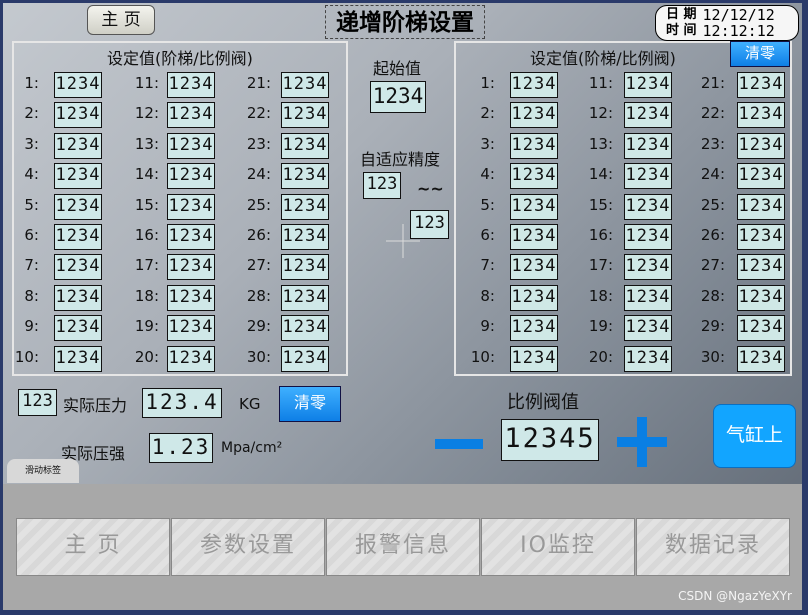 The image size is (808, 615). What do you see at coordinates (37, 402) in the screenshot?
I see `small-value-field: 123` at bounding box center [37, 402].